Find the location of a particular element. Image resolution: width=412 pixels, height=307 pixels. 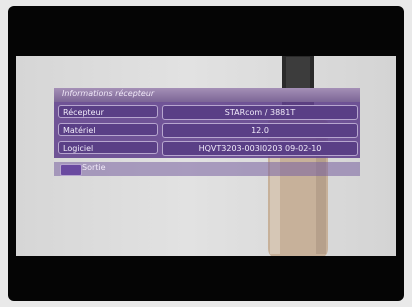

dialog-title-bar: Informations récepteur is located at coordinates (207, 95).